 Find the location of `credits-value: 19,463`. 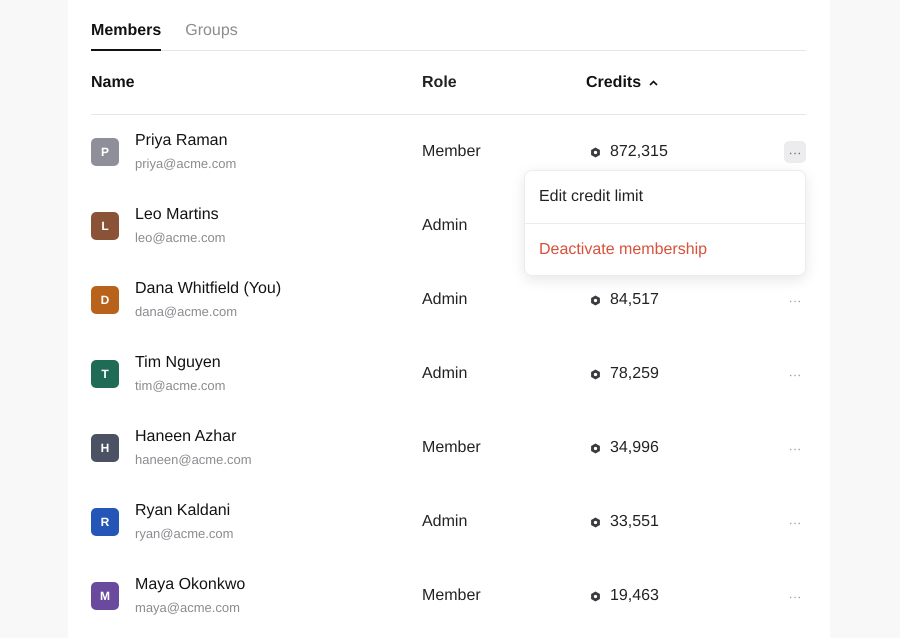

credits-value: 19,463 is located at coordinates (634, 596).